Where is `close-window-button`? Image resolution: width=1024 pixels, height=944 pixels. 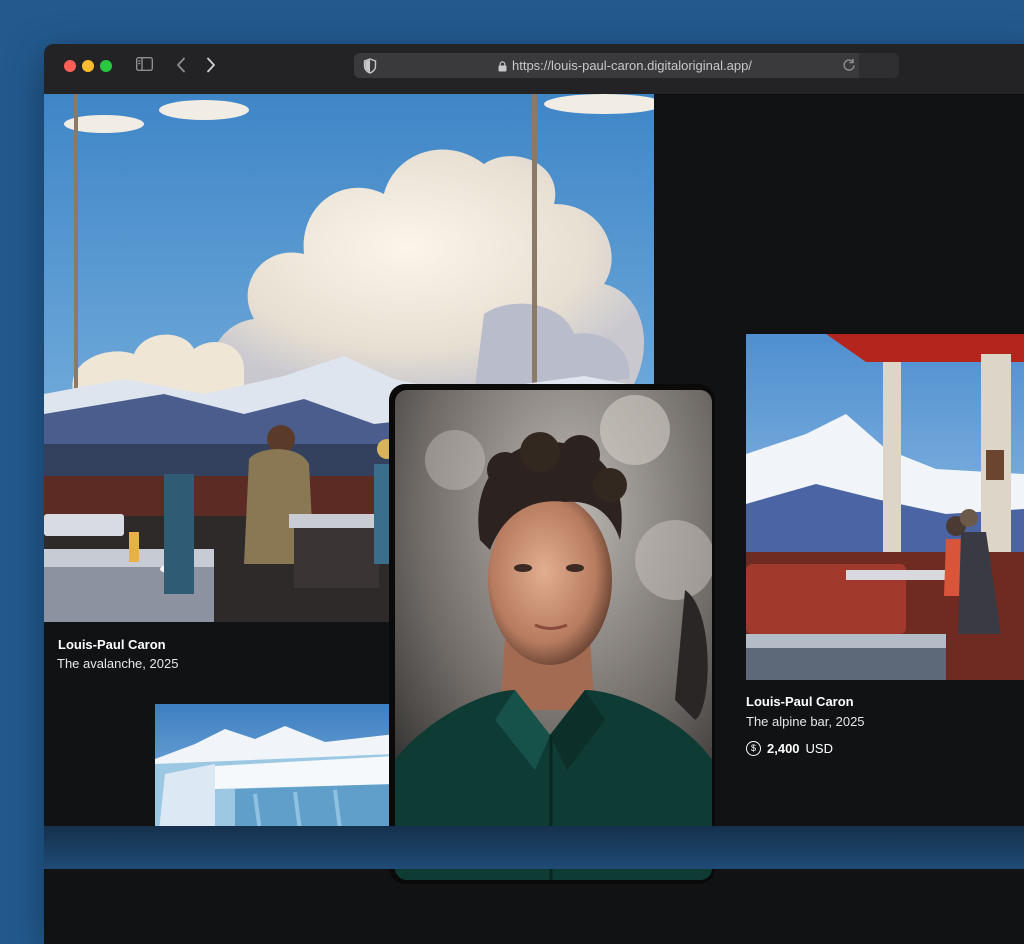 close-window-button is located at coordinates (70, 66).